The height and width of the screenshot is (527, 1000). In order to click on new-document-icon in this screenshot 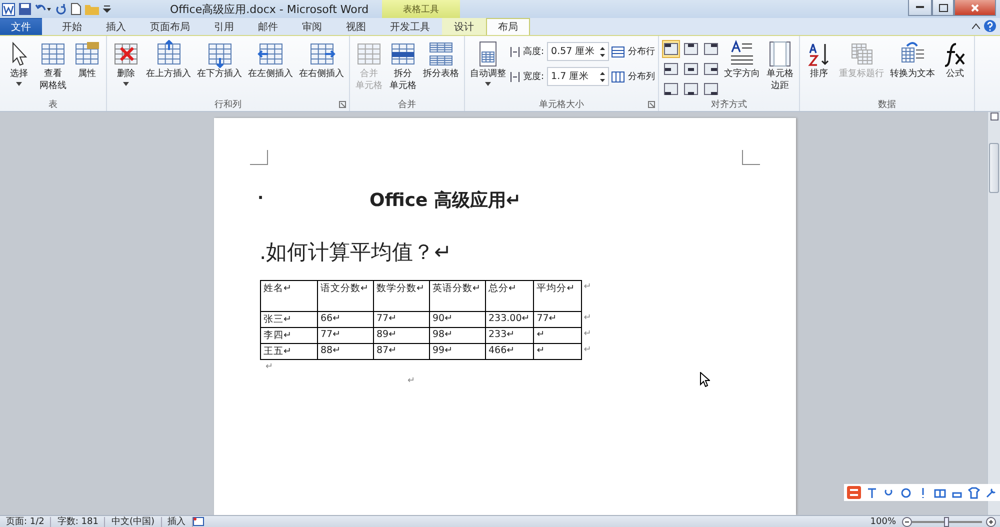, I will do `click(76, 9)`.